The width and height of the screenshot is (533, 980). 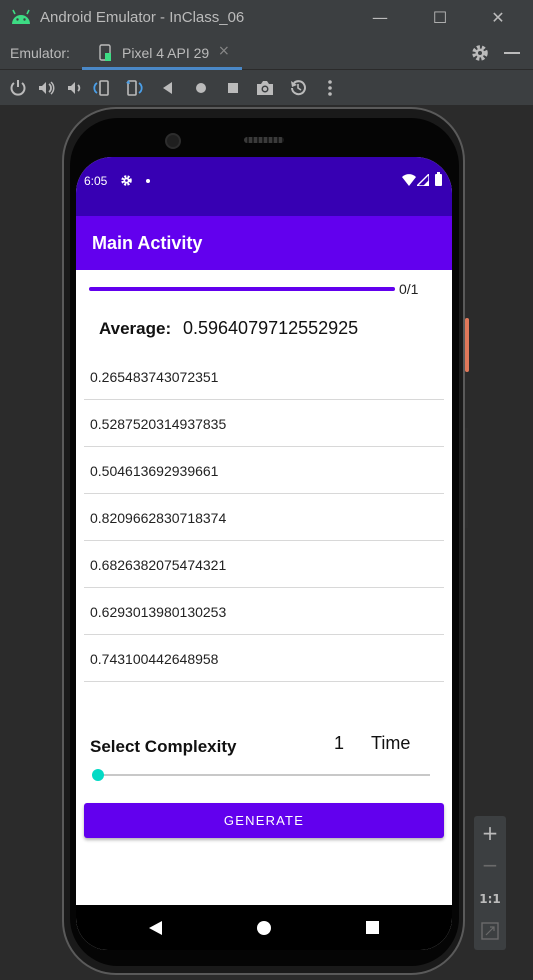 What do you see at coordinates (201, 88) in the screenshot?
I see `home-icon` at bounding box center [201, 88].